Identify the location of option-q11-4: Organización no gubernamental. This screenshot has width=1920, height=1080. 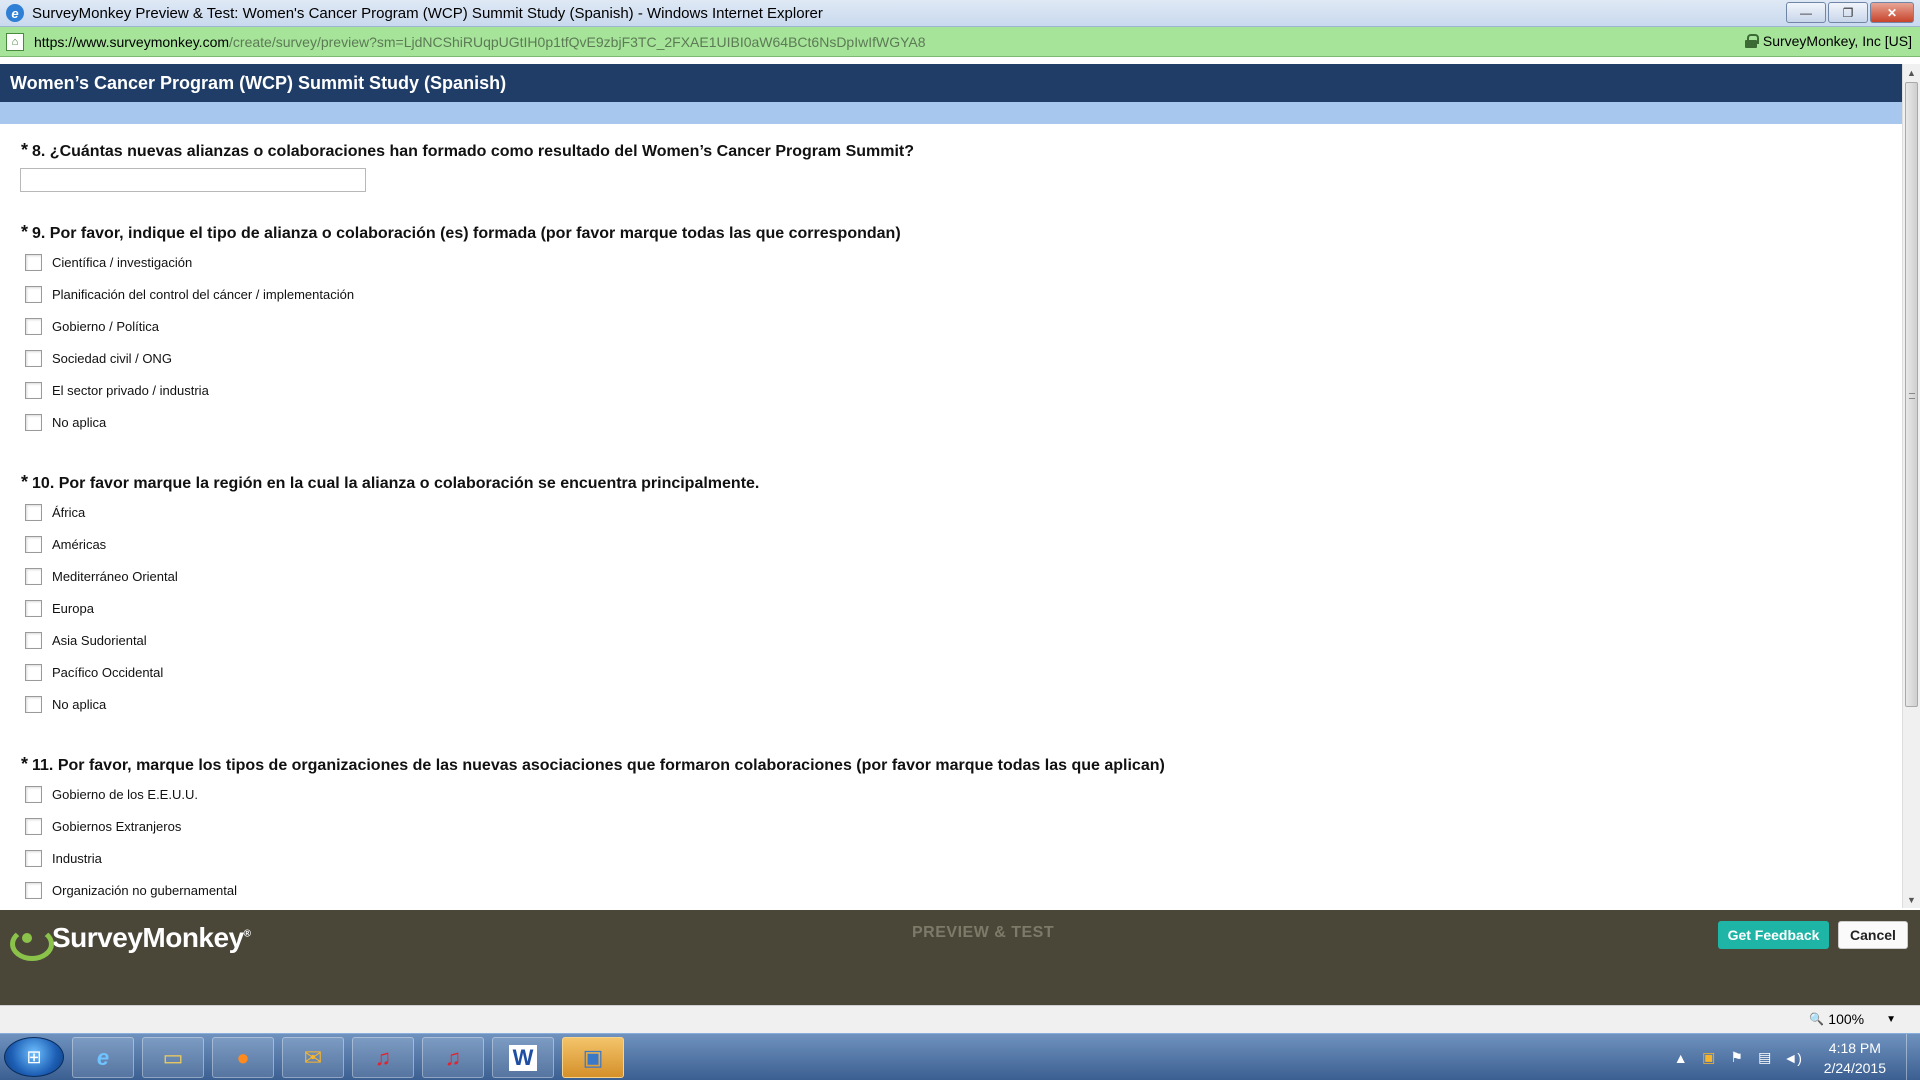
(131, 890).